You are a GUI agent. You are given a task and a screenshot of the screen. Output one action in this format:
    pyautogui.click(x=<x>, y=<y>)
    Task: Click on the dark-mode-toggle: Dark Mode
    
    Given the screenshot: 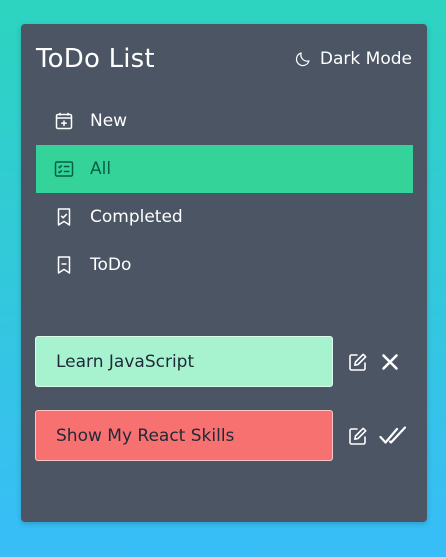 What is the action you would take?
    pyautogui.click(x=353, y=59)
    